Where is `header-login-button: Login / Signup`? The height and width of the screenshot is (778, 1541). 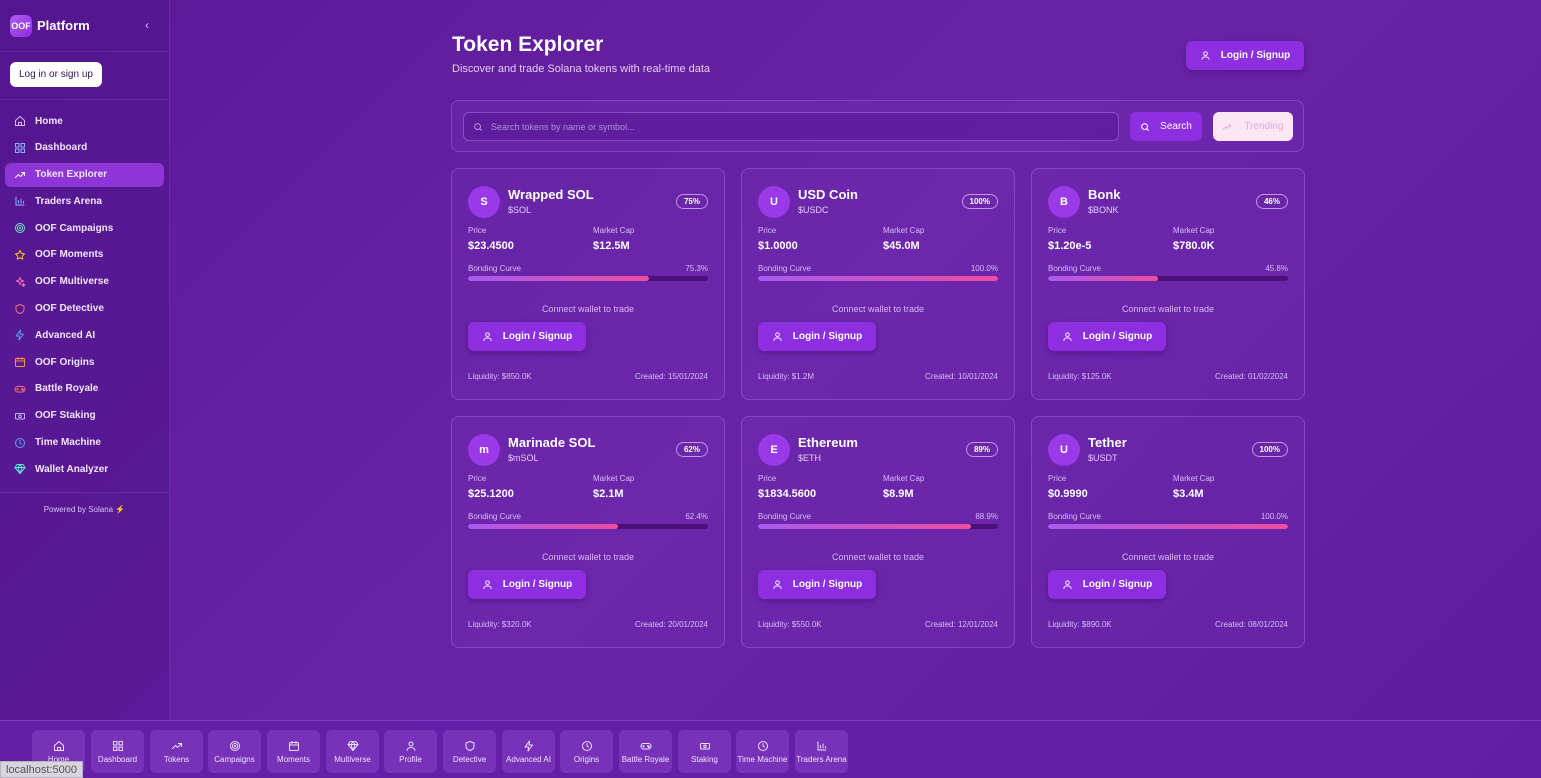 header-login-button: Login / Signup is located at coordinates (1245, 55).